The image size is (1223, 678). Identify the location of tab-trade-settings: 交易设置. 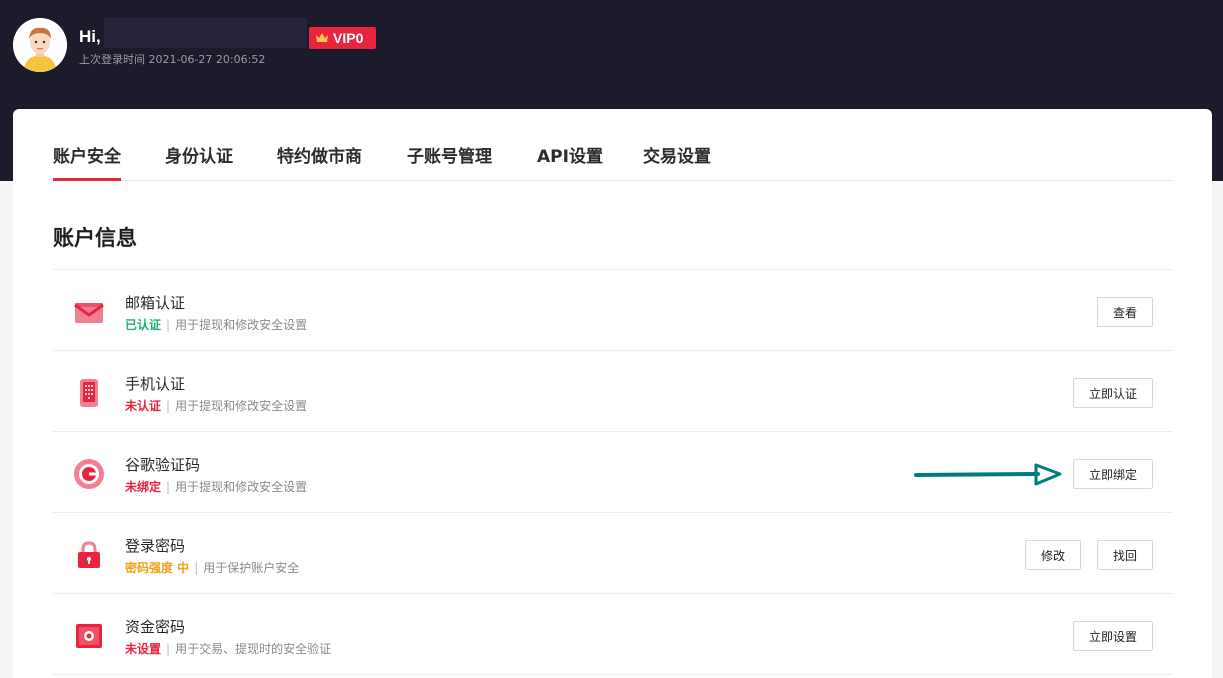
(677, 154).